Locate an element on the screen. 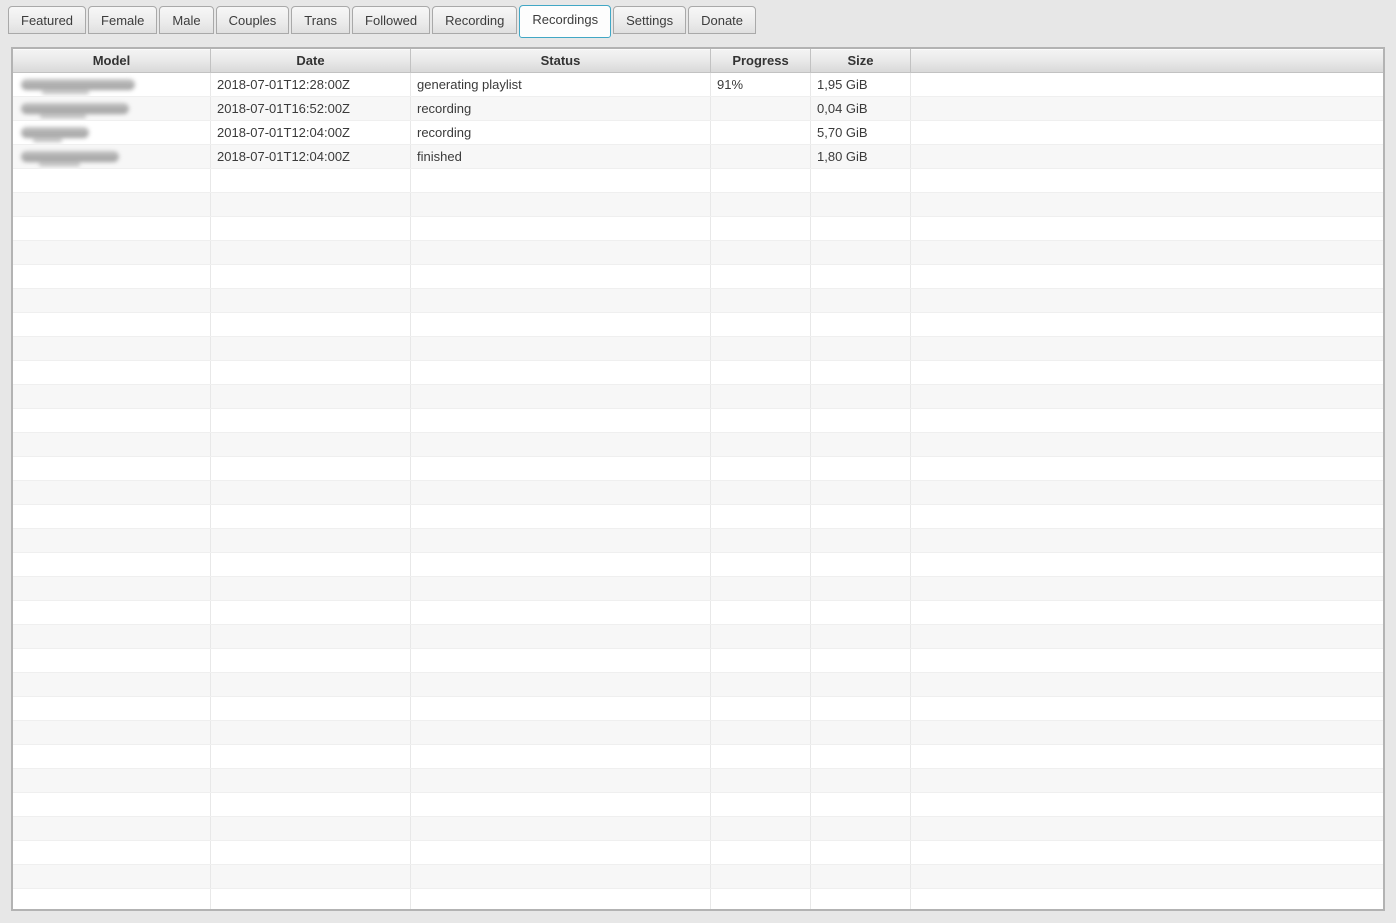  tab-trans: Trans is located at coordinates (321, 20).